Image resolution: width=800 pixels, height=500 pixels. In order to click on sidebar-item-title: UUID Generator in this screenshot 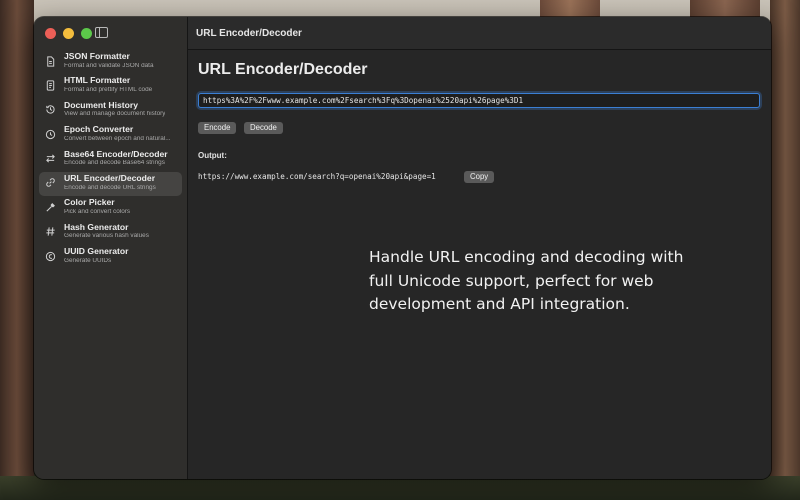, I will do `click(96, 251)`.